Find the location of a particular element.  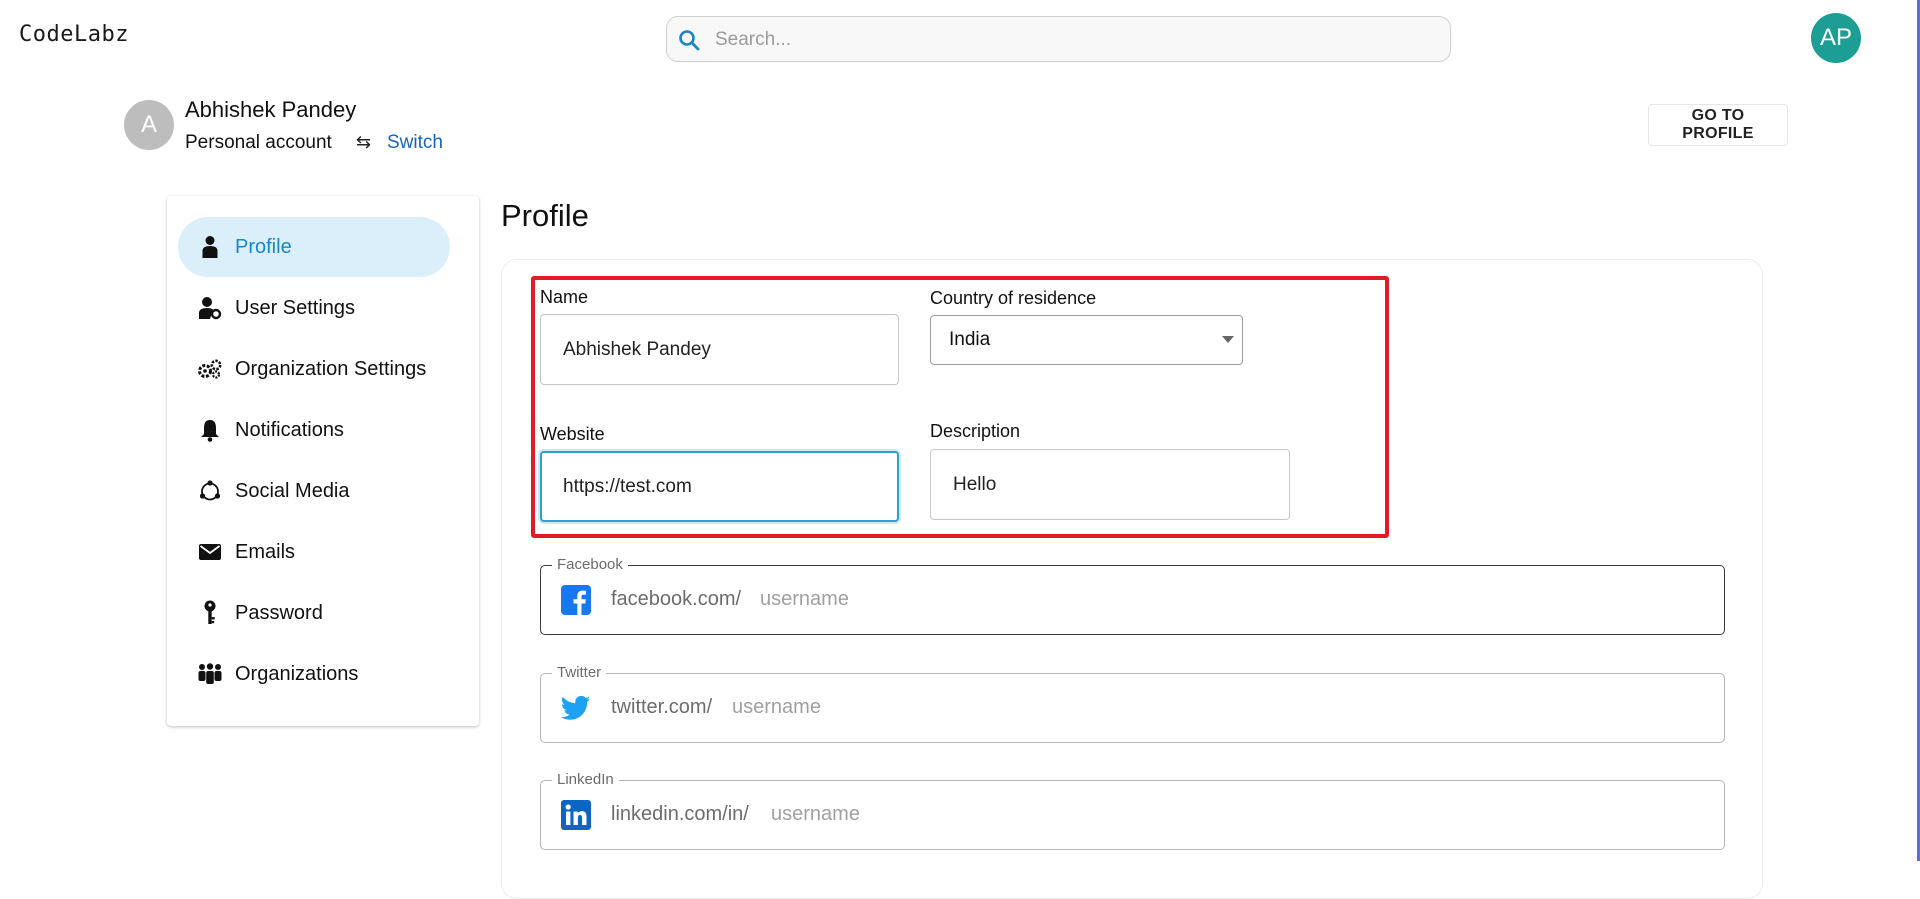

sidebar-item-label: Organizations is located at coordinates (297, 673).